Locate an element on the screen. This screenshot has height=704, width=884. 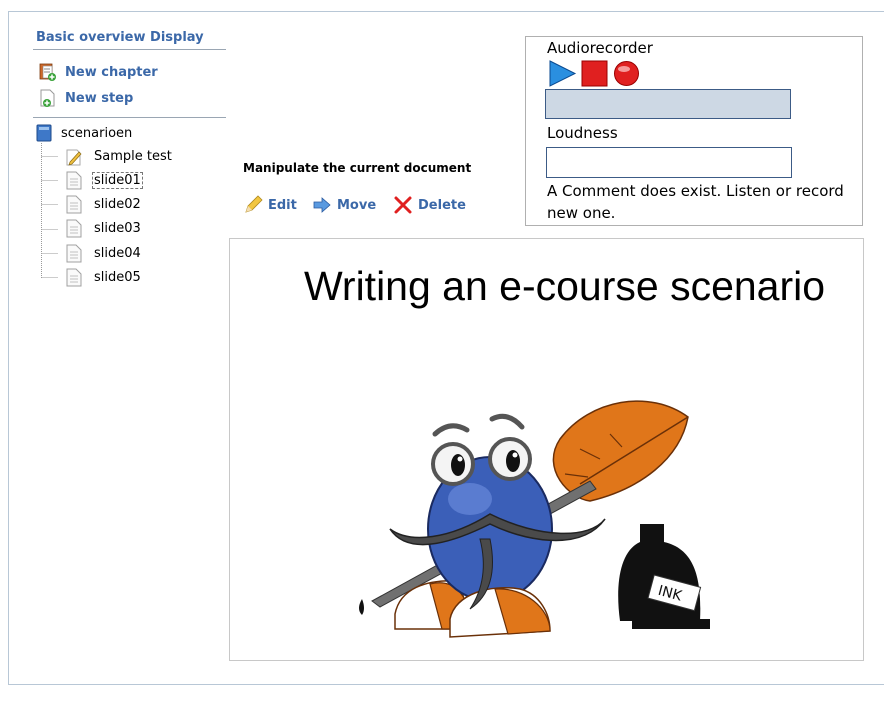
tree-item-slide05: slide05 is located at coordinates (104, 277).